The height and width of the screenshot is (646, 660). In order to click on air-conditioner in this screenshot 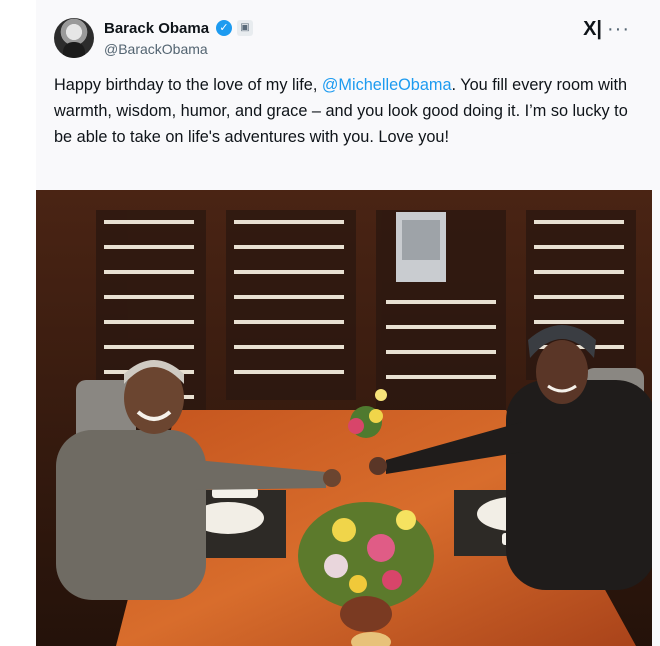, I will do `click(421, 240)`.